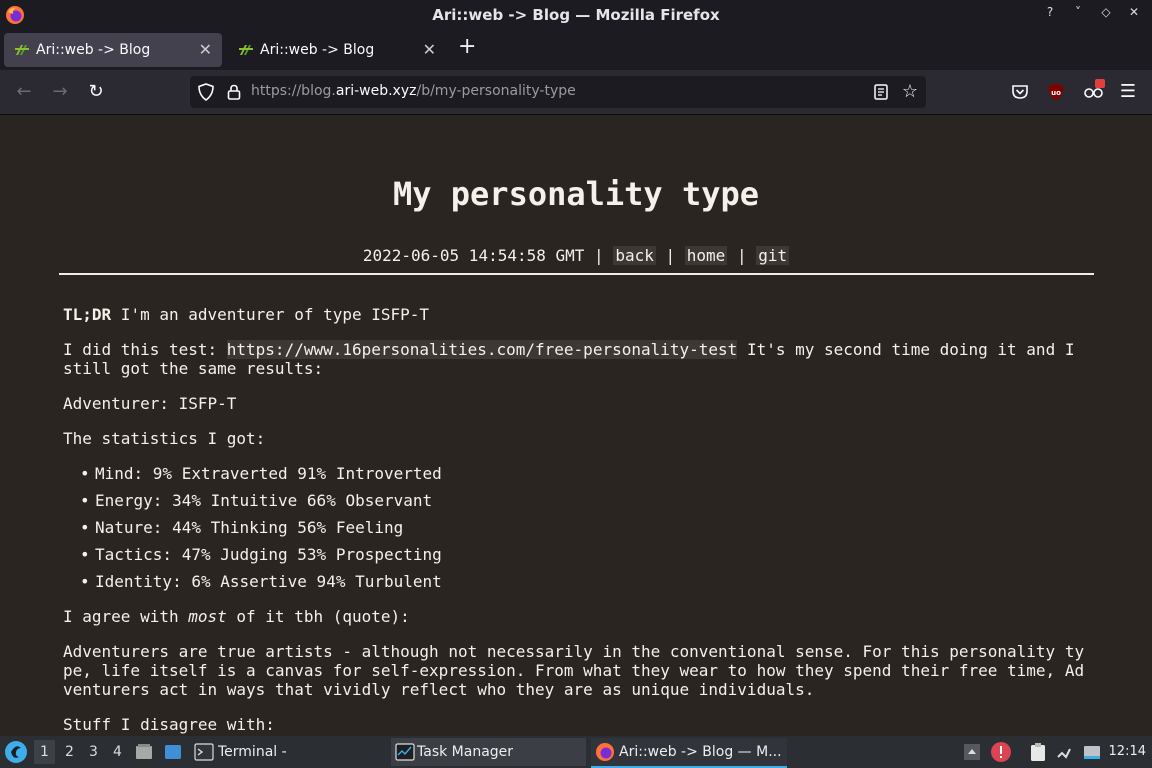 This screenshot has height=768, width=1152. Describe the element at coordinates (252, 752) in the screenshot. I see `task-label: Terminal -` at that location.